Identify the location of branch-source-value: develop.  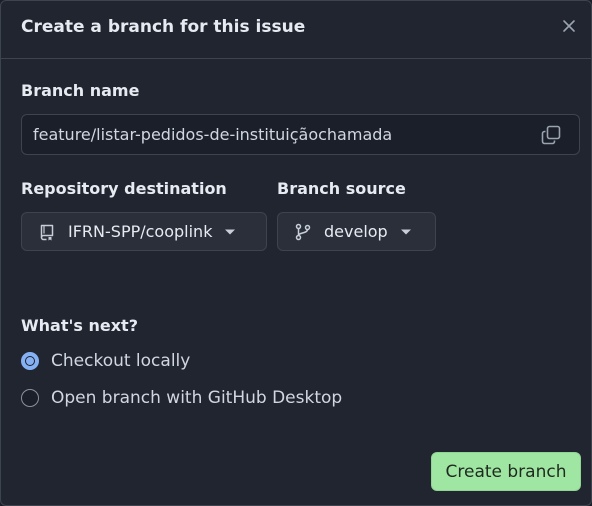
(356, 231).